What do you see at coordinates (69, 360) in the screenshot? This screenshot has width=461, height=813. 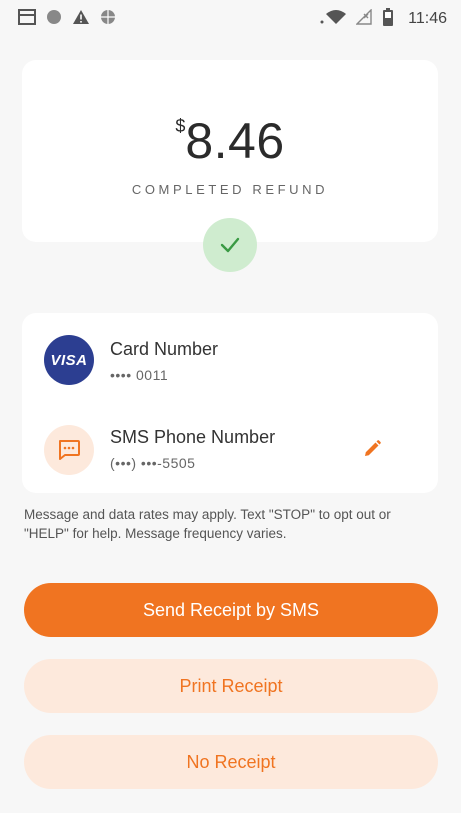 I see `visa-logo: VISA` at bounding box center [69, 360].